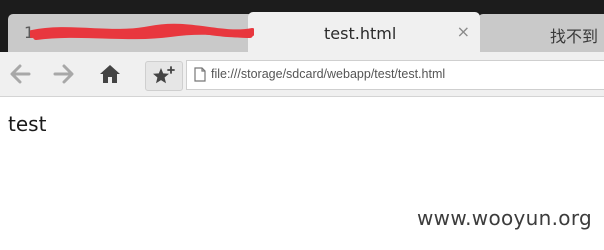  What do you see at coordinates (360, 33) in the screenshot?
I see `tab-test-html-title: test.html` at bounding box center [360, 33].